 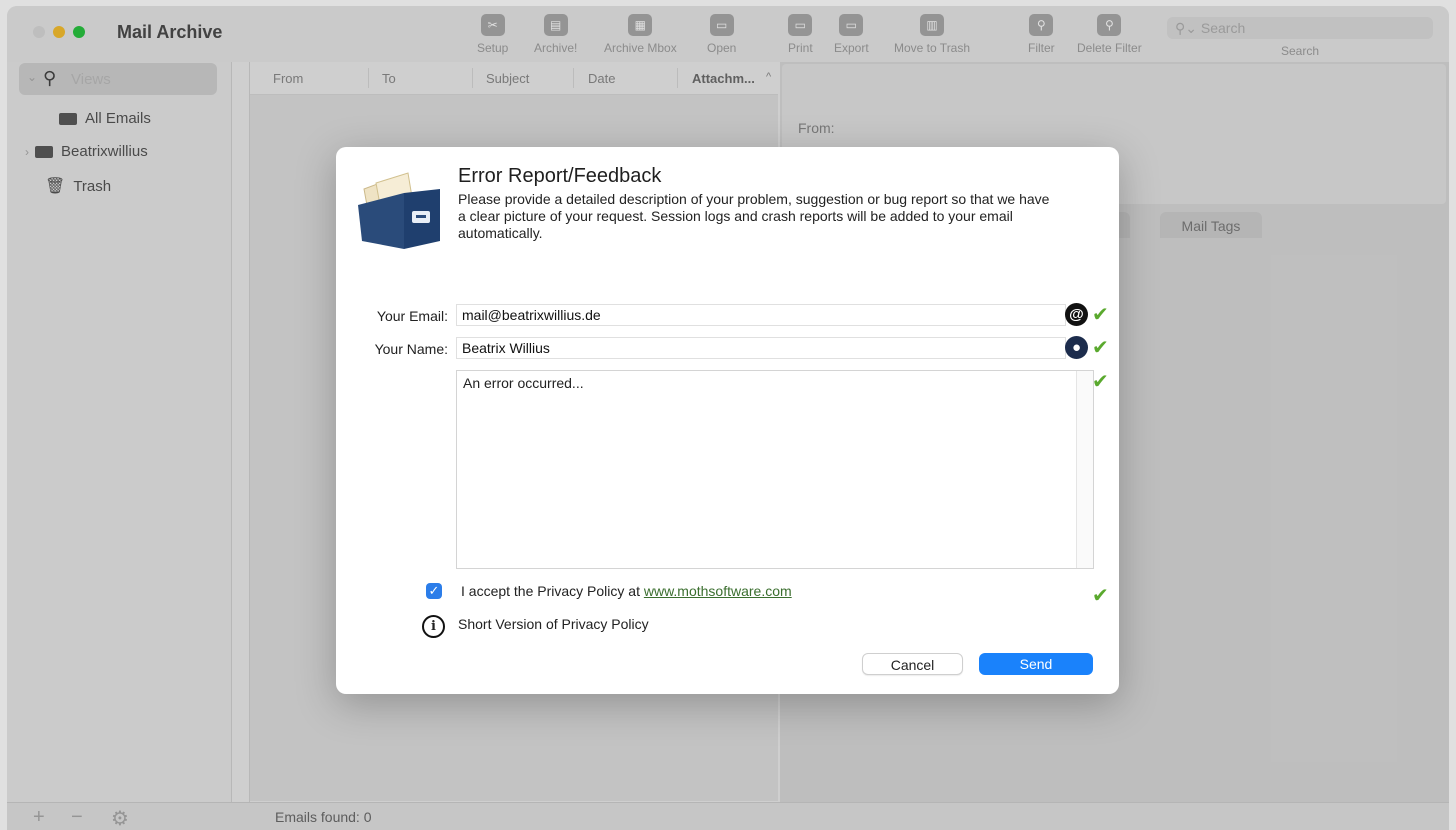 What do you see at coordinates (399, 210) in the screenshot?
I see `file-box-icon` at bounding box center [399, 210].